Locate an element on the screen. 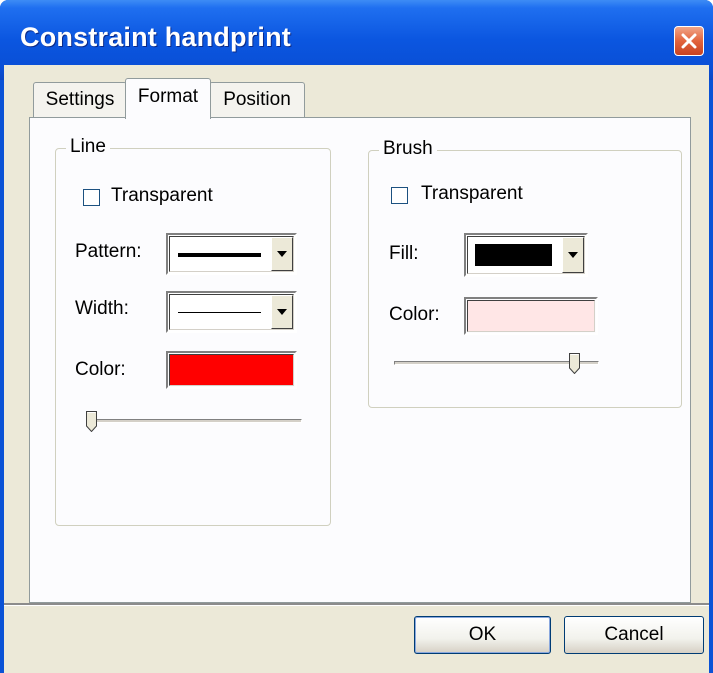 The height and width of the screenshot is (673, 713). fill-preview is located at coordinates (513, 255).